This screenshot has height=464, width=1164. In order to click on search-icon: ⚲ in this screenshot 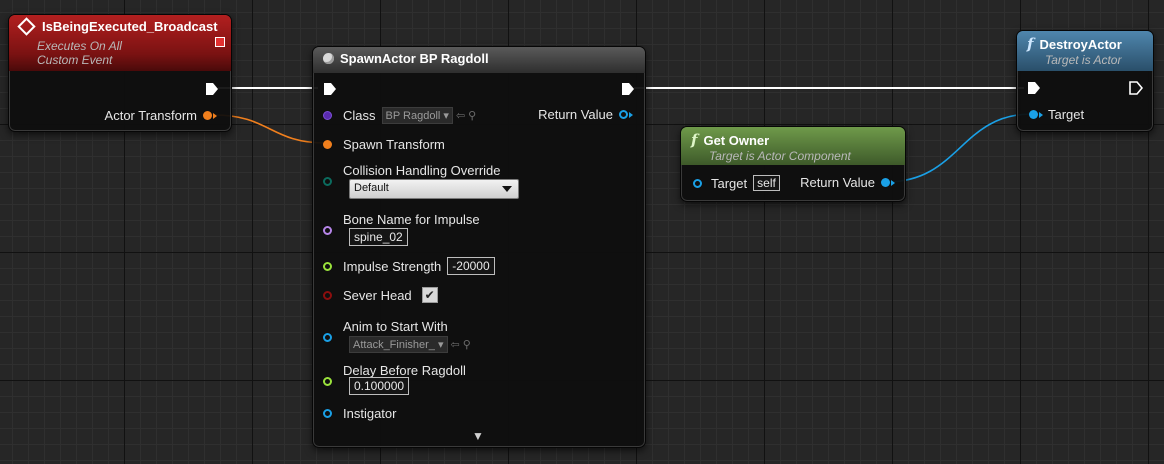, I will do `click(472, 115)`.